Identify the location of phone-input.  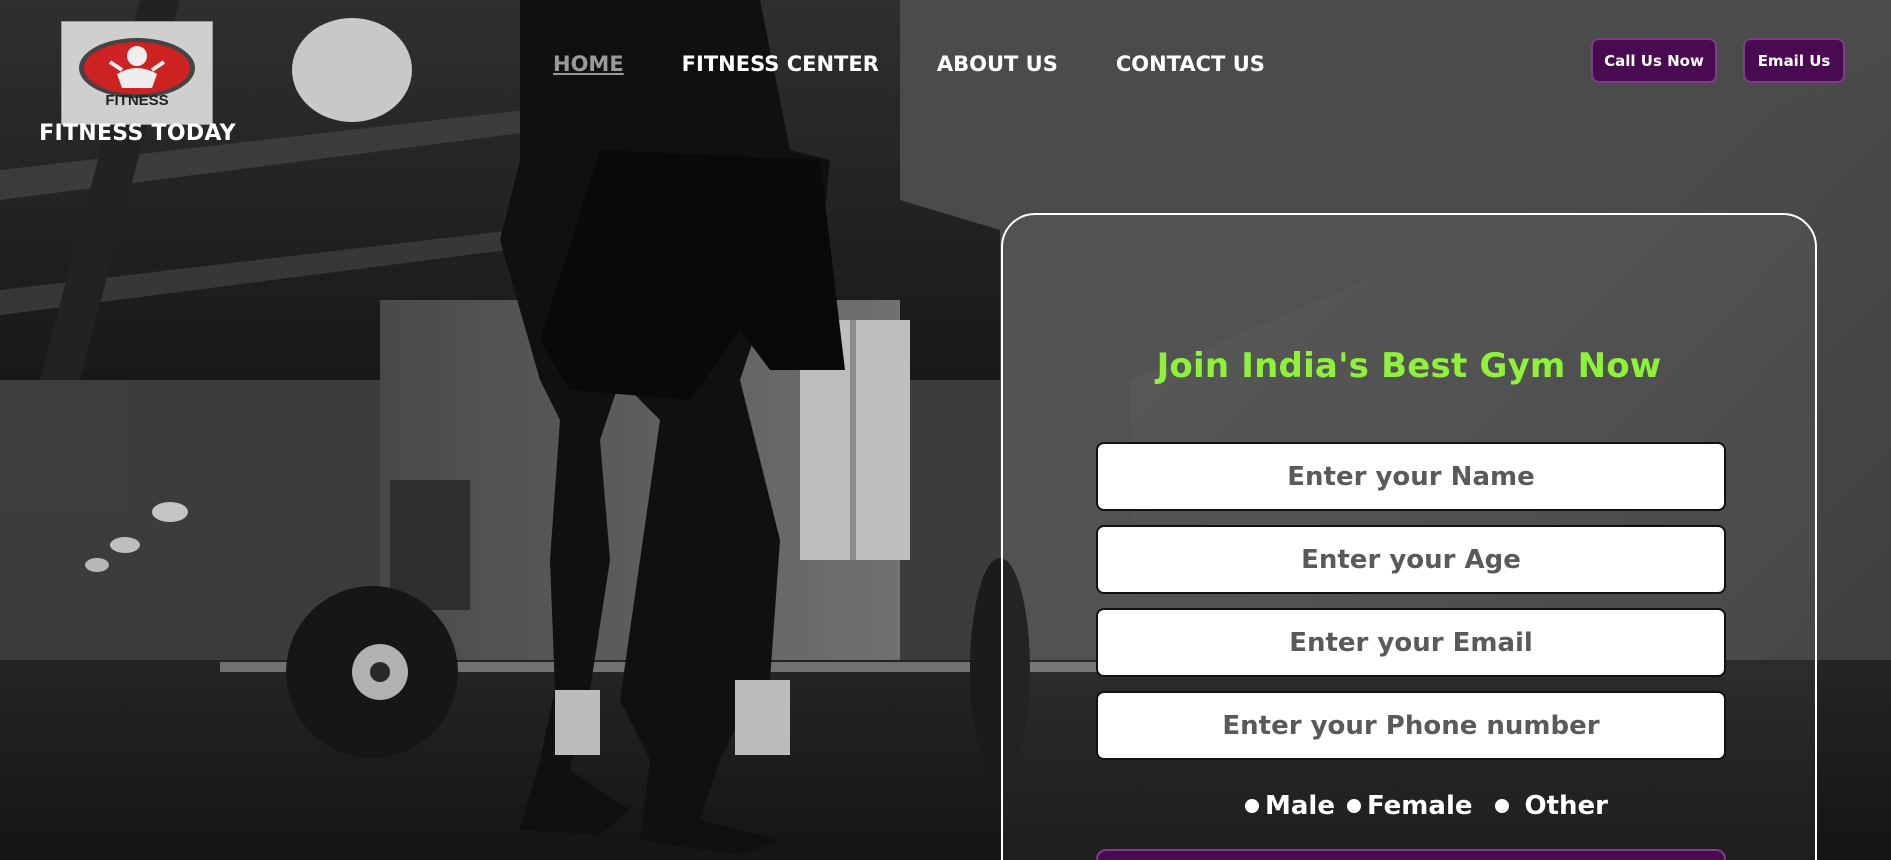
(1411, 725).